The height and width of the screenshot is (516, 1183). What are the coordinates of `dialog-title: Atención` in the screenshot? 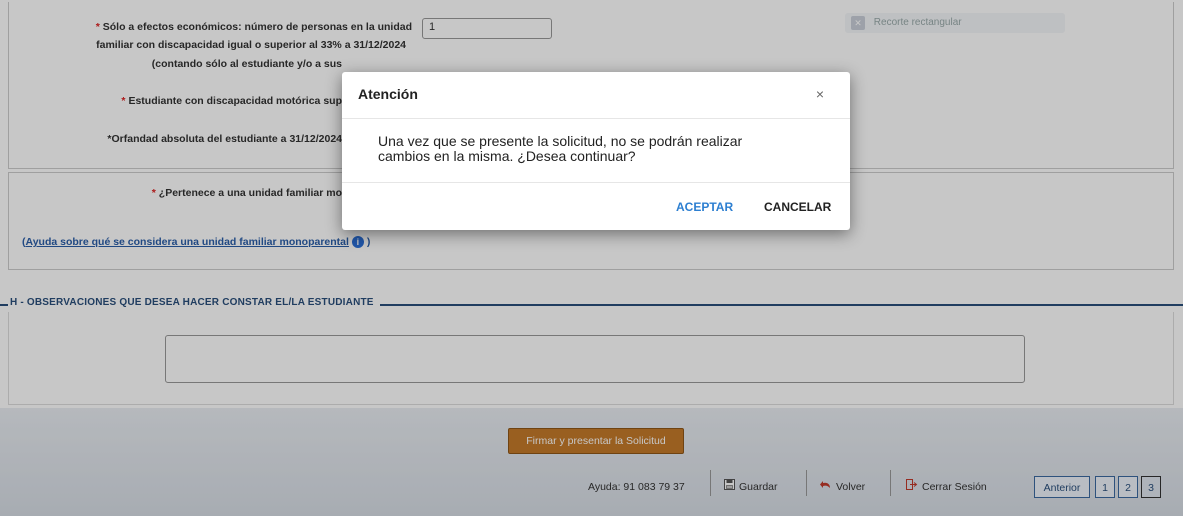 It's located at (388, 94).